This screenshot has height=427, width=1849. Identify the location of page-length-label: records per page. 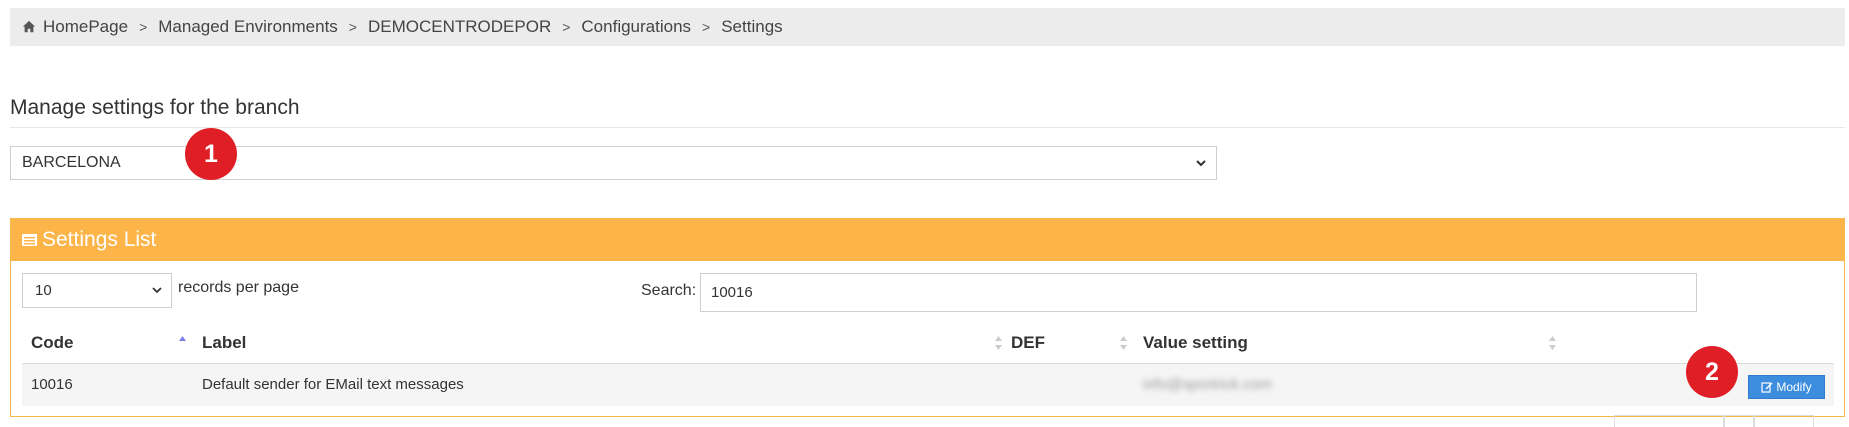
(238, 287).